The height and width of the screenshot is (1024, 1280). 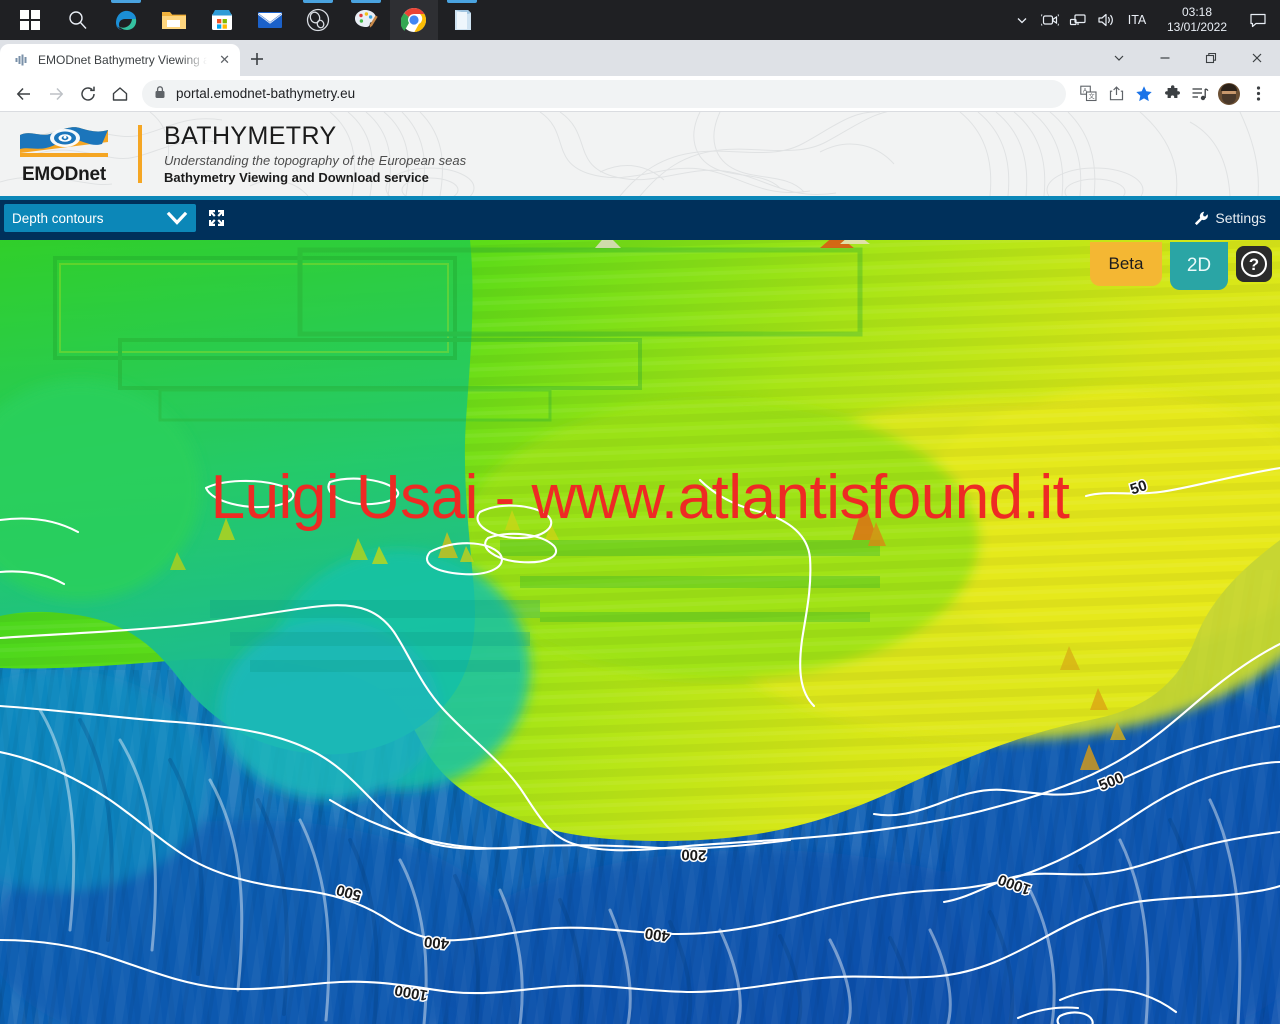 I want to click on translate-icon: A 文, so click(x=1088, y=94).